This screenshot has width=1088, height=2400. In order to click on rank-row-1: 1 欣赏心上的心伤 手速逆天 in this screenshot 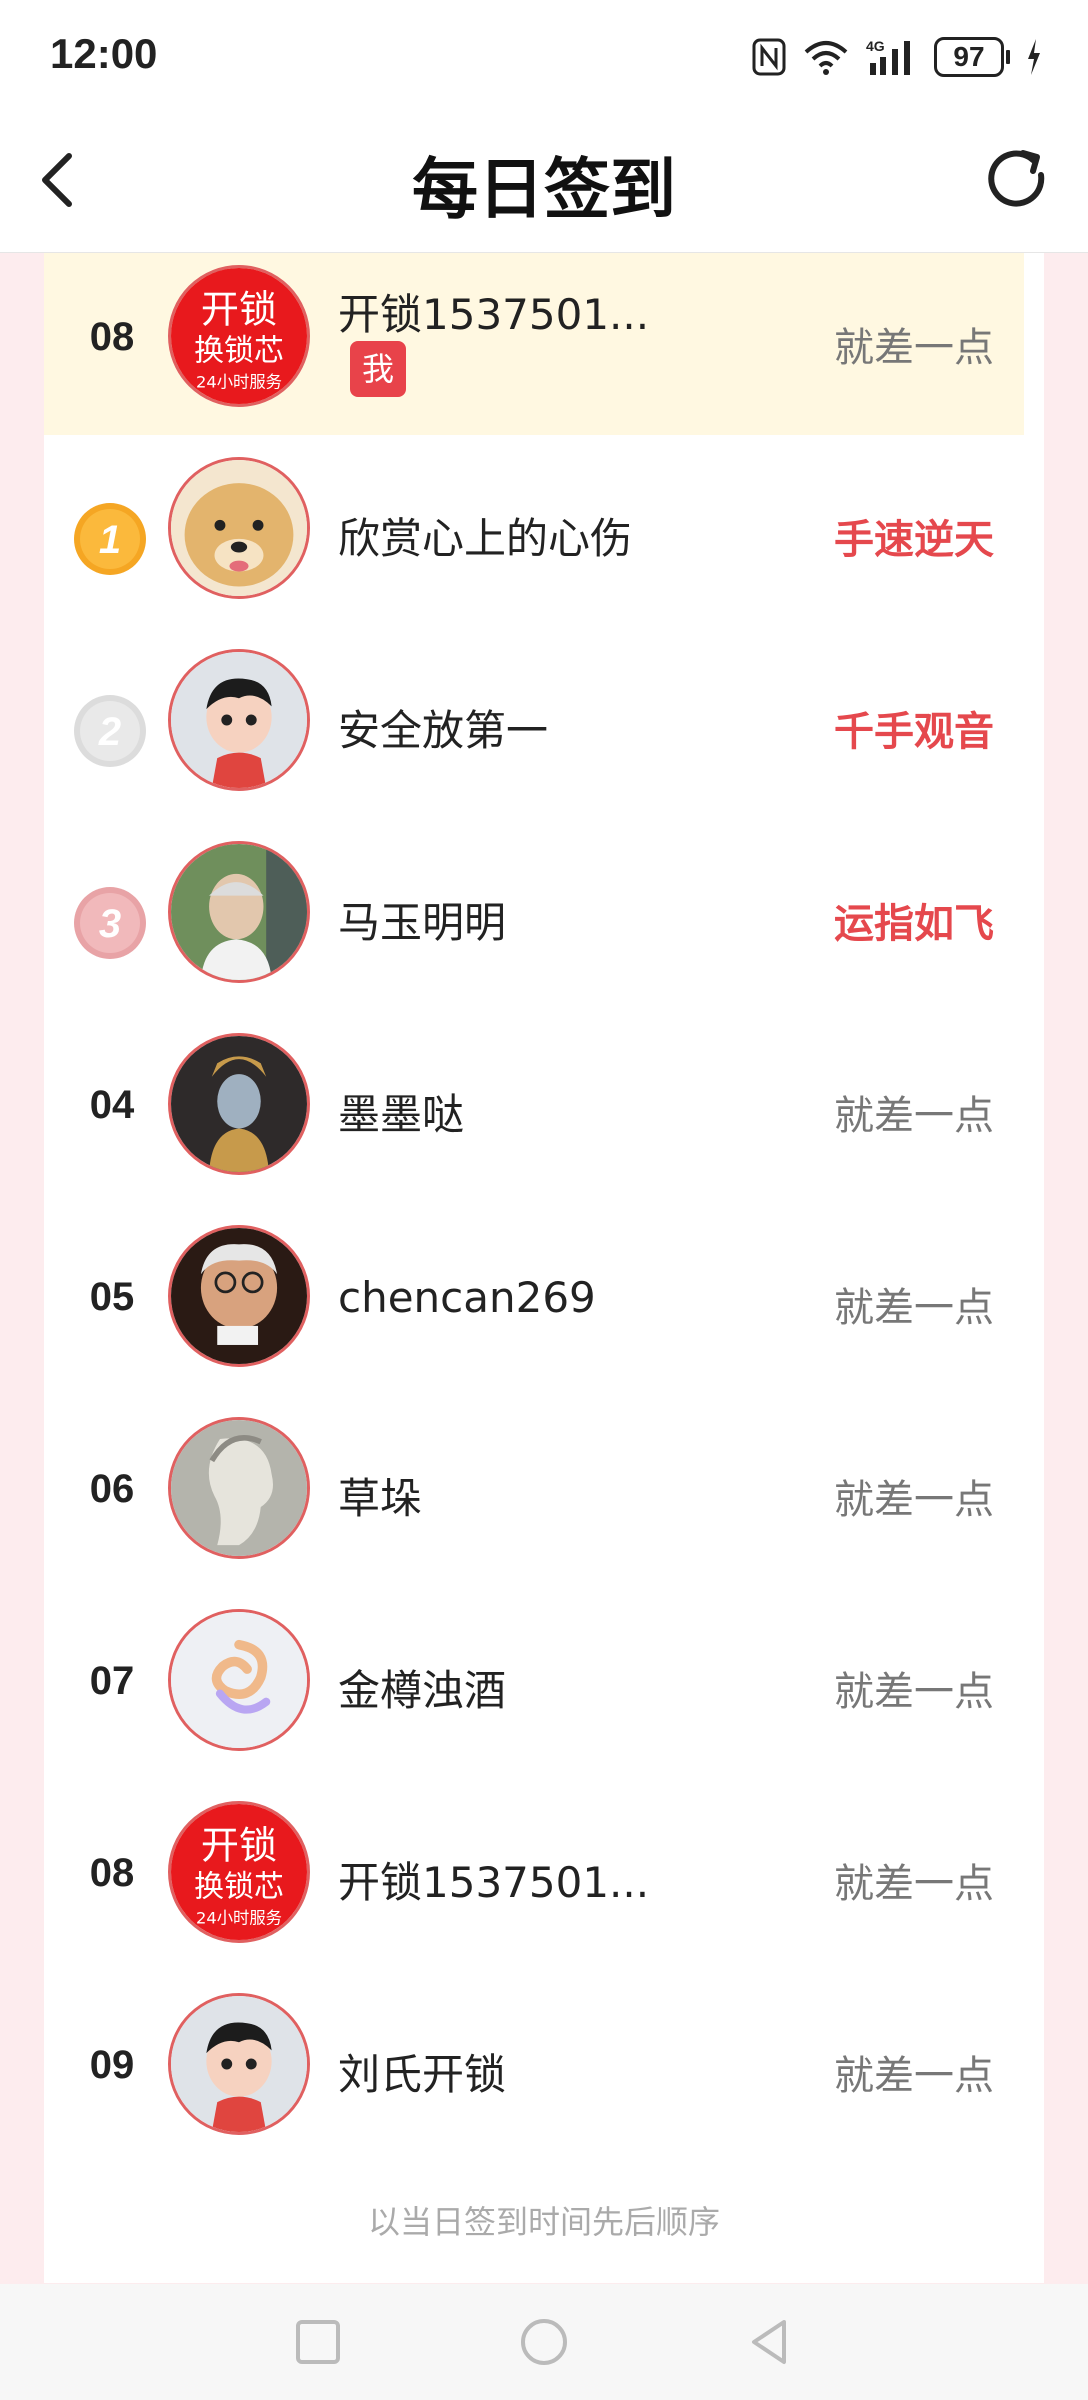, I will do `click(534, 535)`.